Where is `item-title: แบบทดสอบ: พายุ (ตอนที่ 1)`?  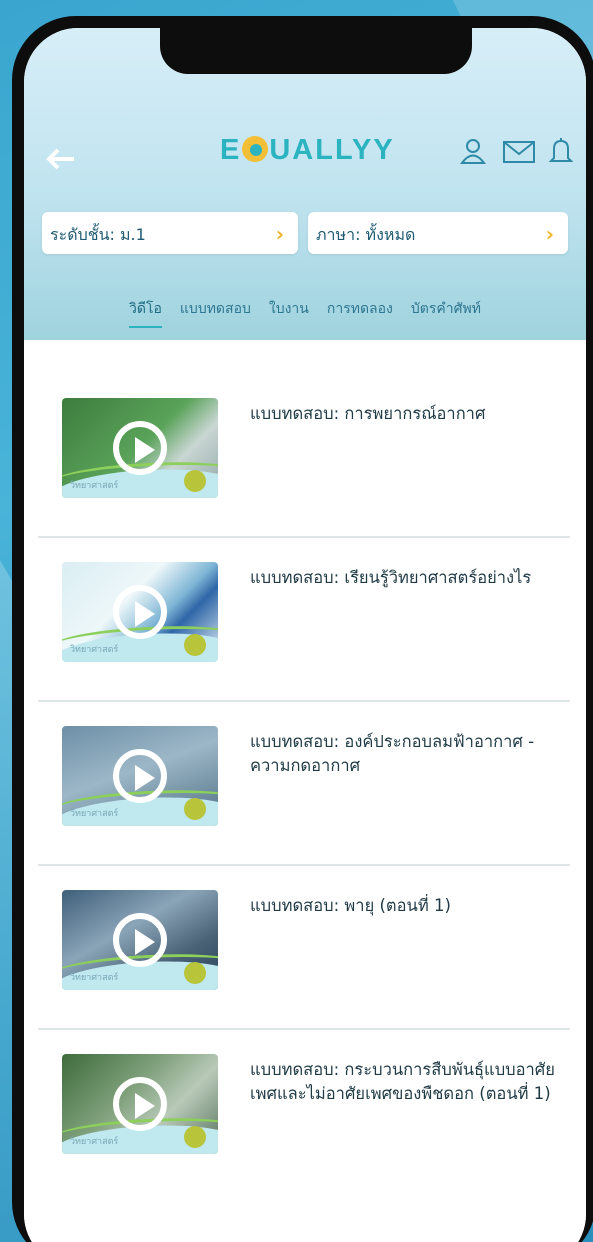
item-title: แบบทดสอบ: พายุ (ตอนที่ 1) is located at coordinates (350, 905).